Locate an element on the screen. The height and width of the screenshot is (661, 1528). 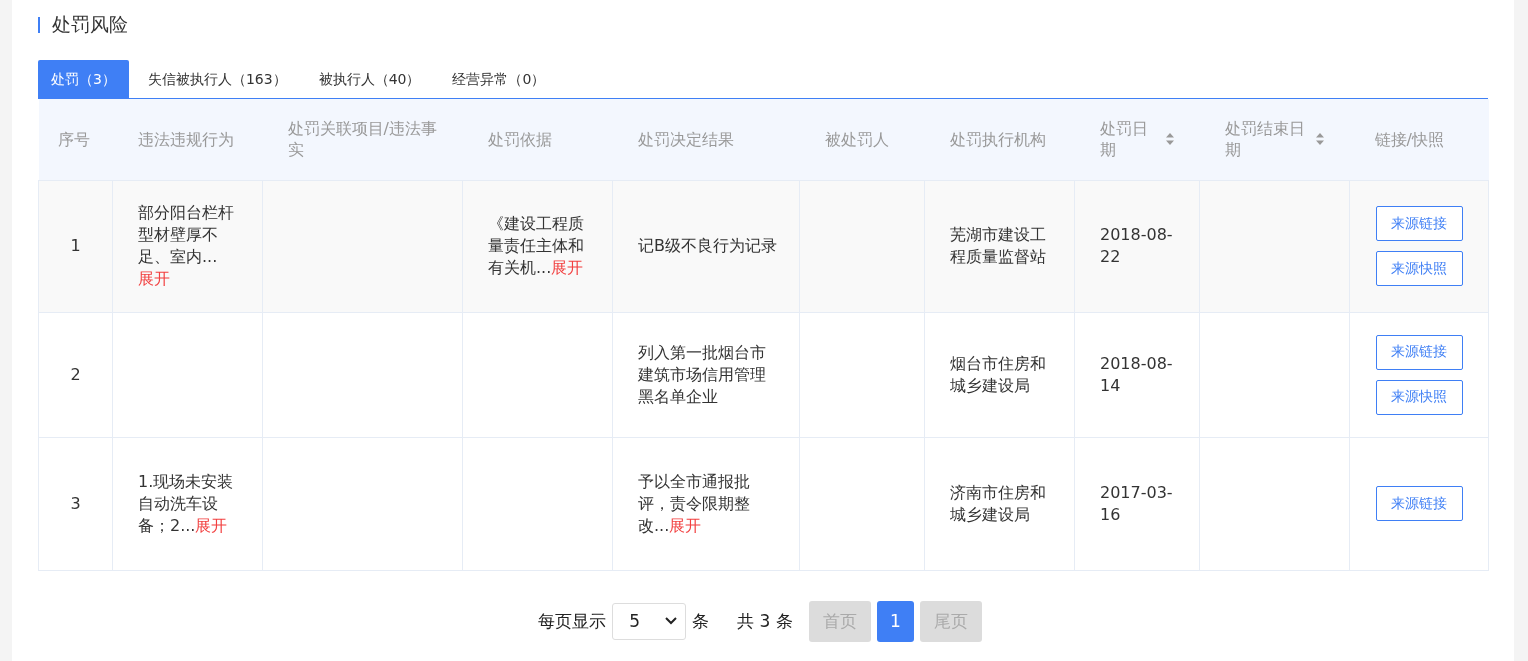
table-cell: 1.现场未安装自动洗车设备；2...展开 is located at coordinates (187, 503).